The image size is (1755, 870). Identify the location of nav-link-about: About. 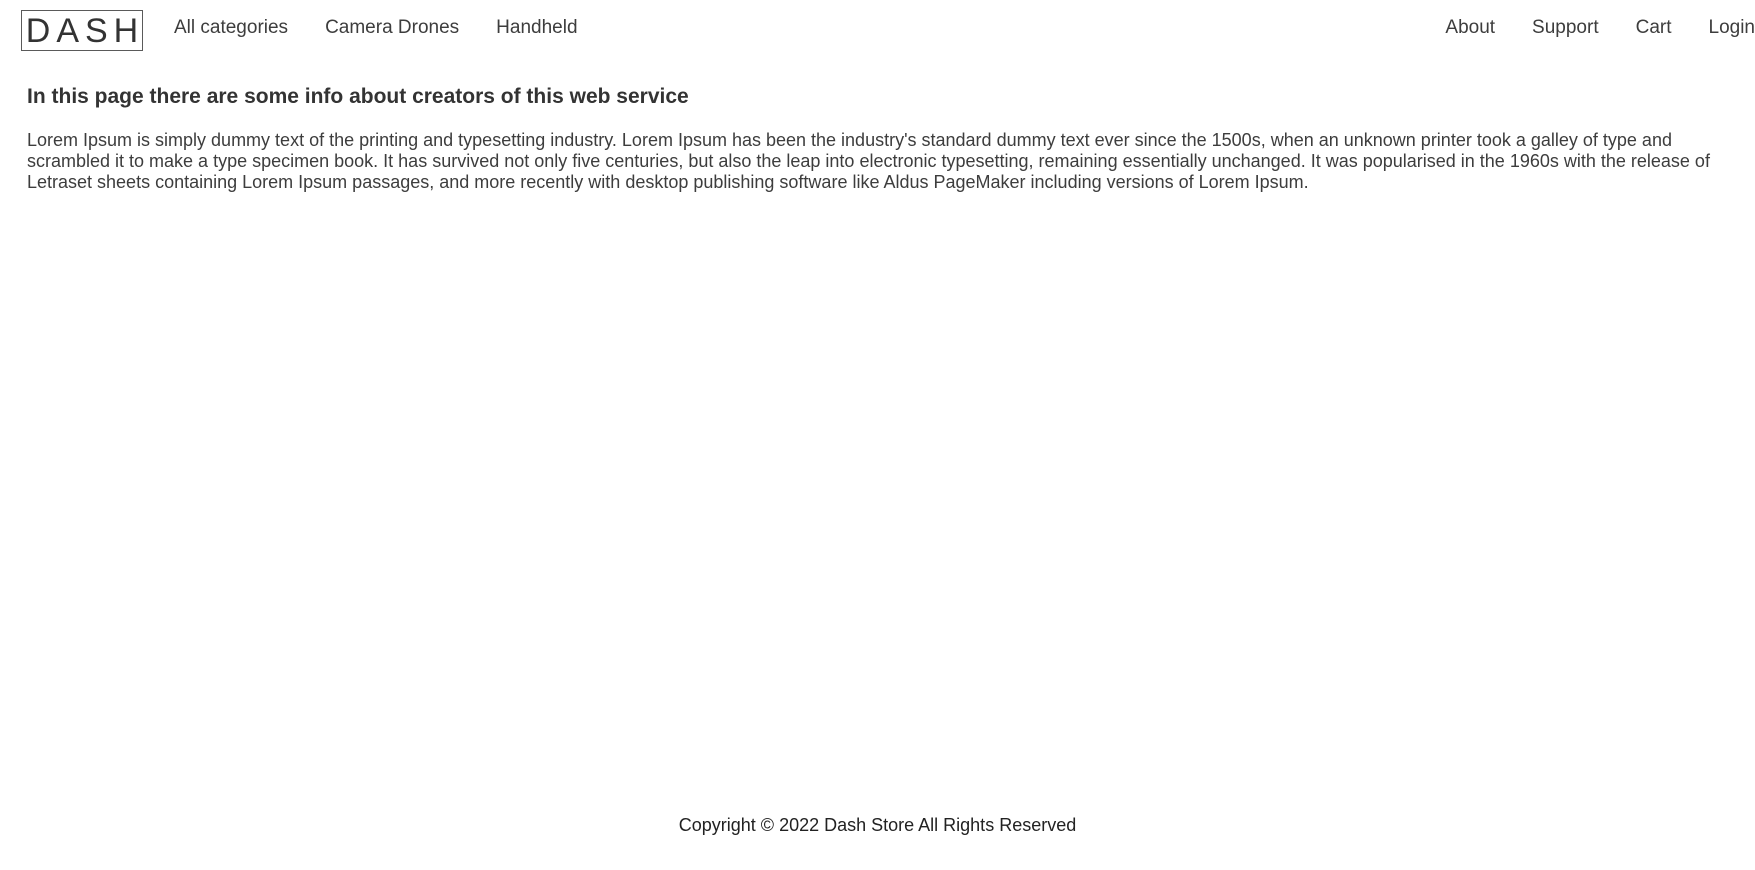
(1470, 28).